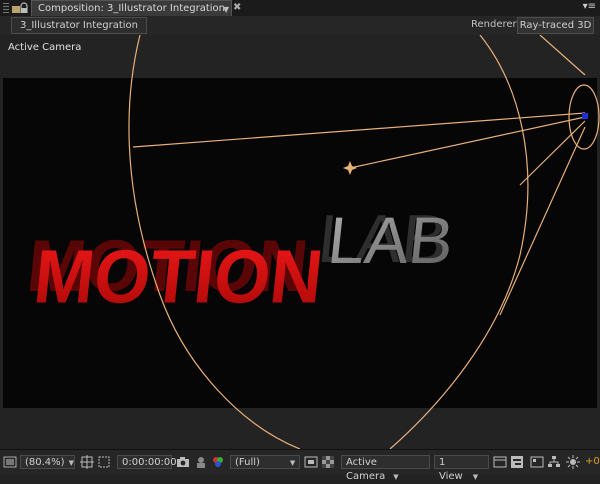 This screenshot has height=484, width=600. What do you see at coordinates (311, 462) in the screenshot?
I see `fast-previews-icon` at bounding box center [311, 462].